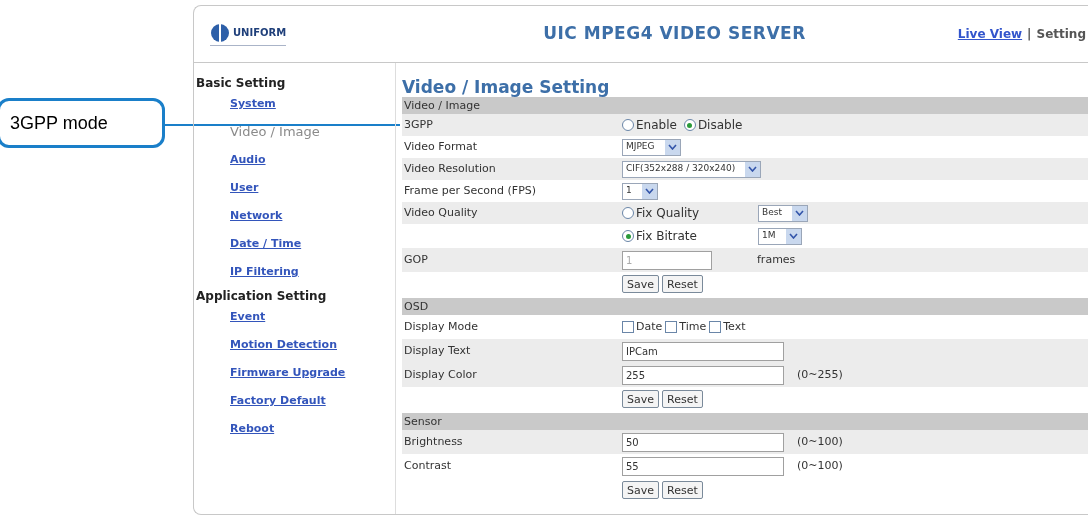  I want to click on sidebar-heading: Basic Setting, so click(241, 83).